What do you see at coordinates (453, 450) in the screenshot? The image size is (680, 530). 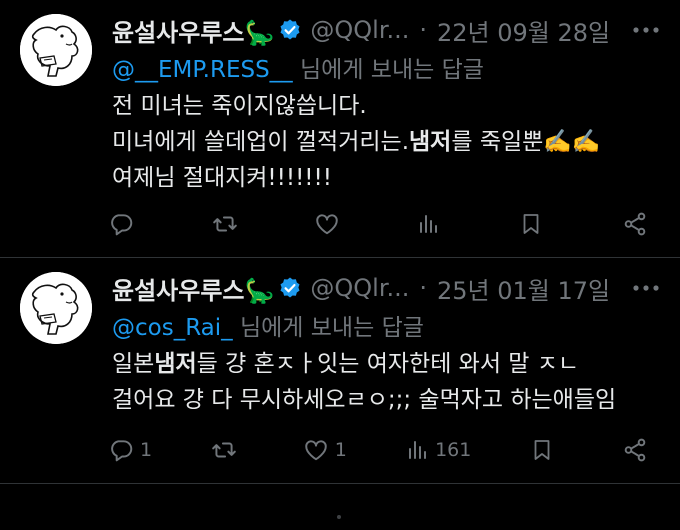 I see `views-count: 161` at bounding box center [453, 450].